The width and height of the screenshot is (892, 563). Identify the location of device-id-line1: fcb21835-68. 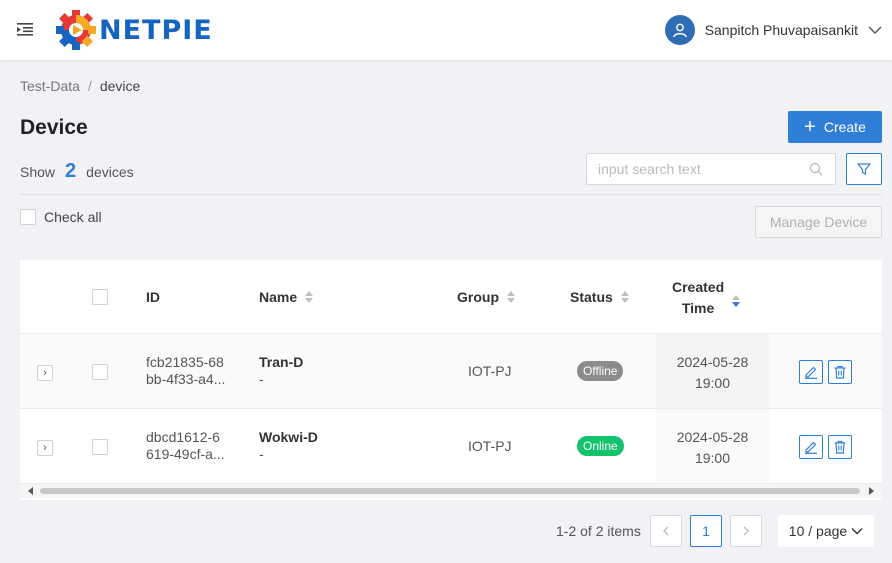
(185, 362).